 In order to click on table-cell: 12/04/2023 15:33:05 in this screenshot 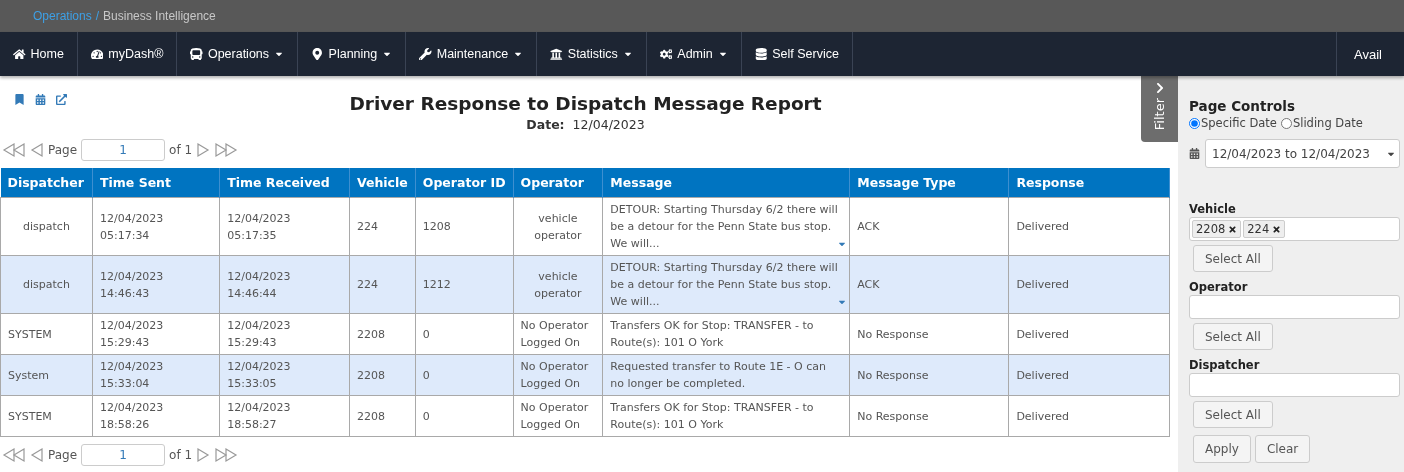, I will do `click(284, 375)`.